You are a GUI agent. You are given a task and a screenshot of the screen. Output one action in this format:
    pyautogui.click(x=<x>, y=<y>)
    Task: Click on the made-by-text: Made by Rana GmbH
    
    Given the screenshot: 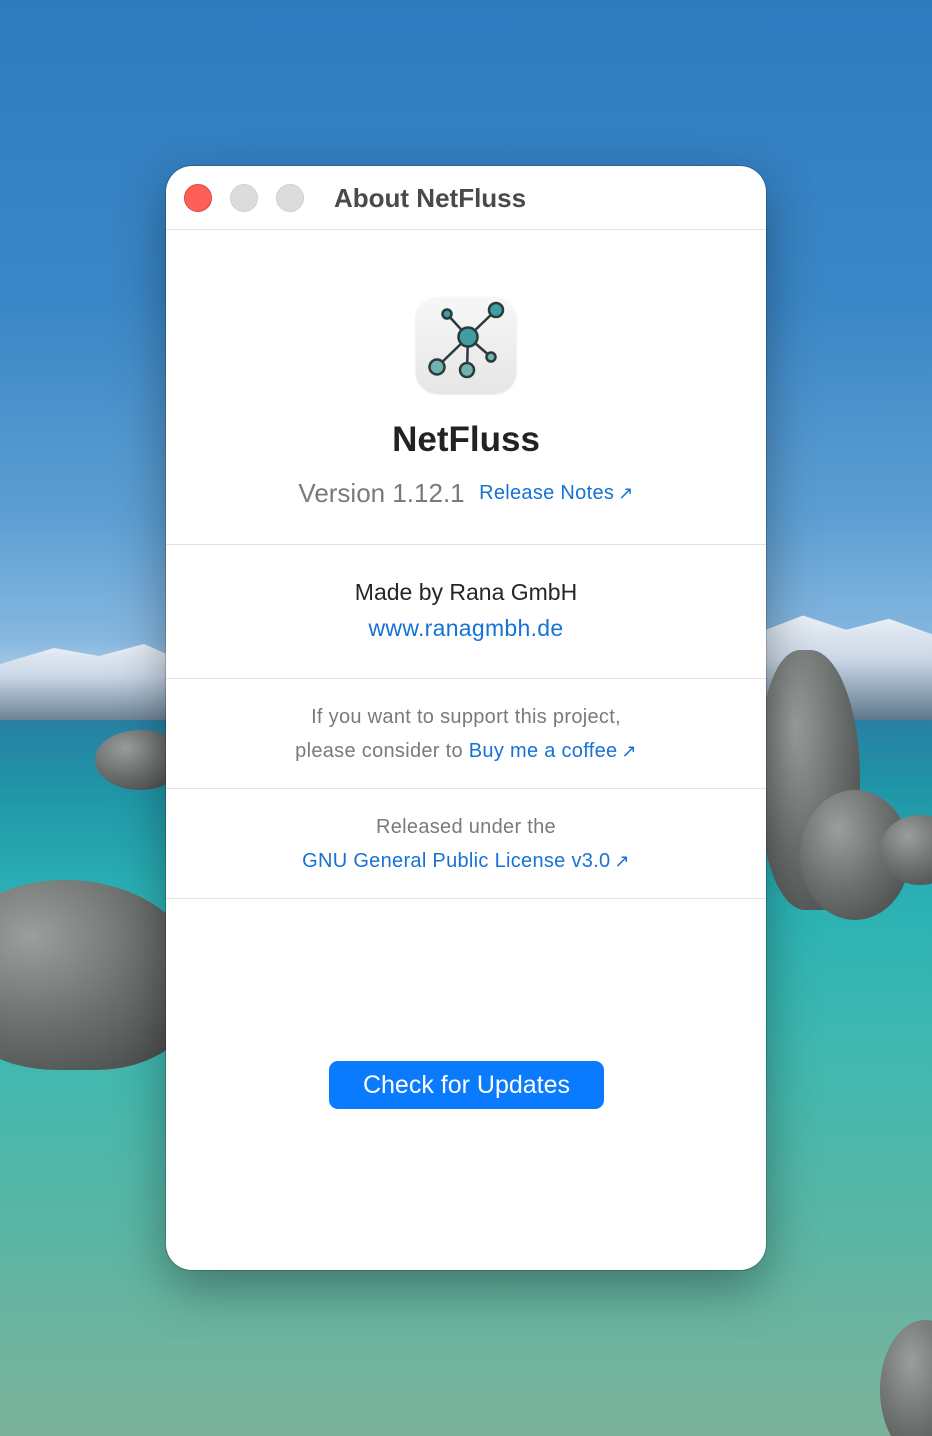 What is the action you would take?
    pyautogui.click(x=466, y=592)
    